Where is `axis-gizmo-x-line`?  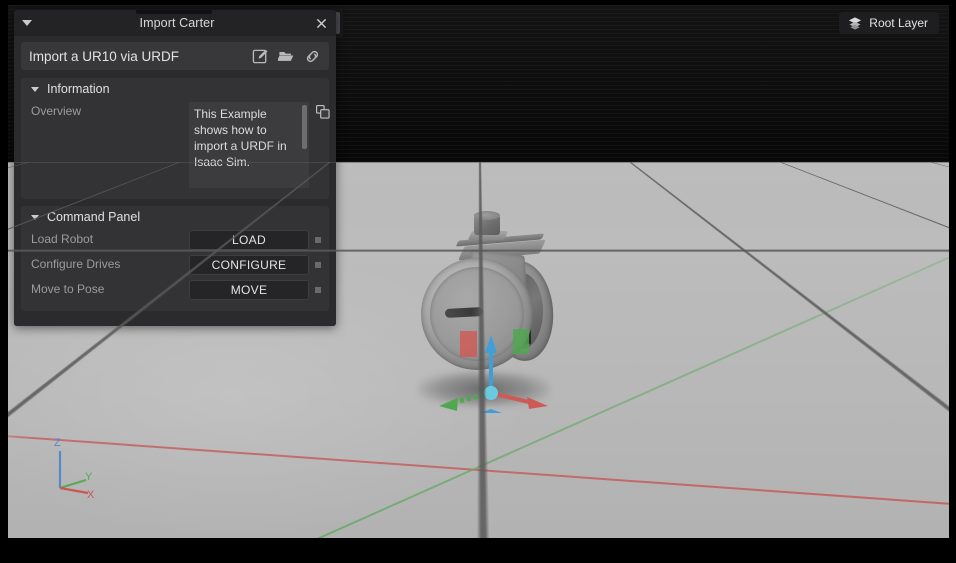 axis-gizmo-x-line is located at coordinates (74, 490).